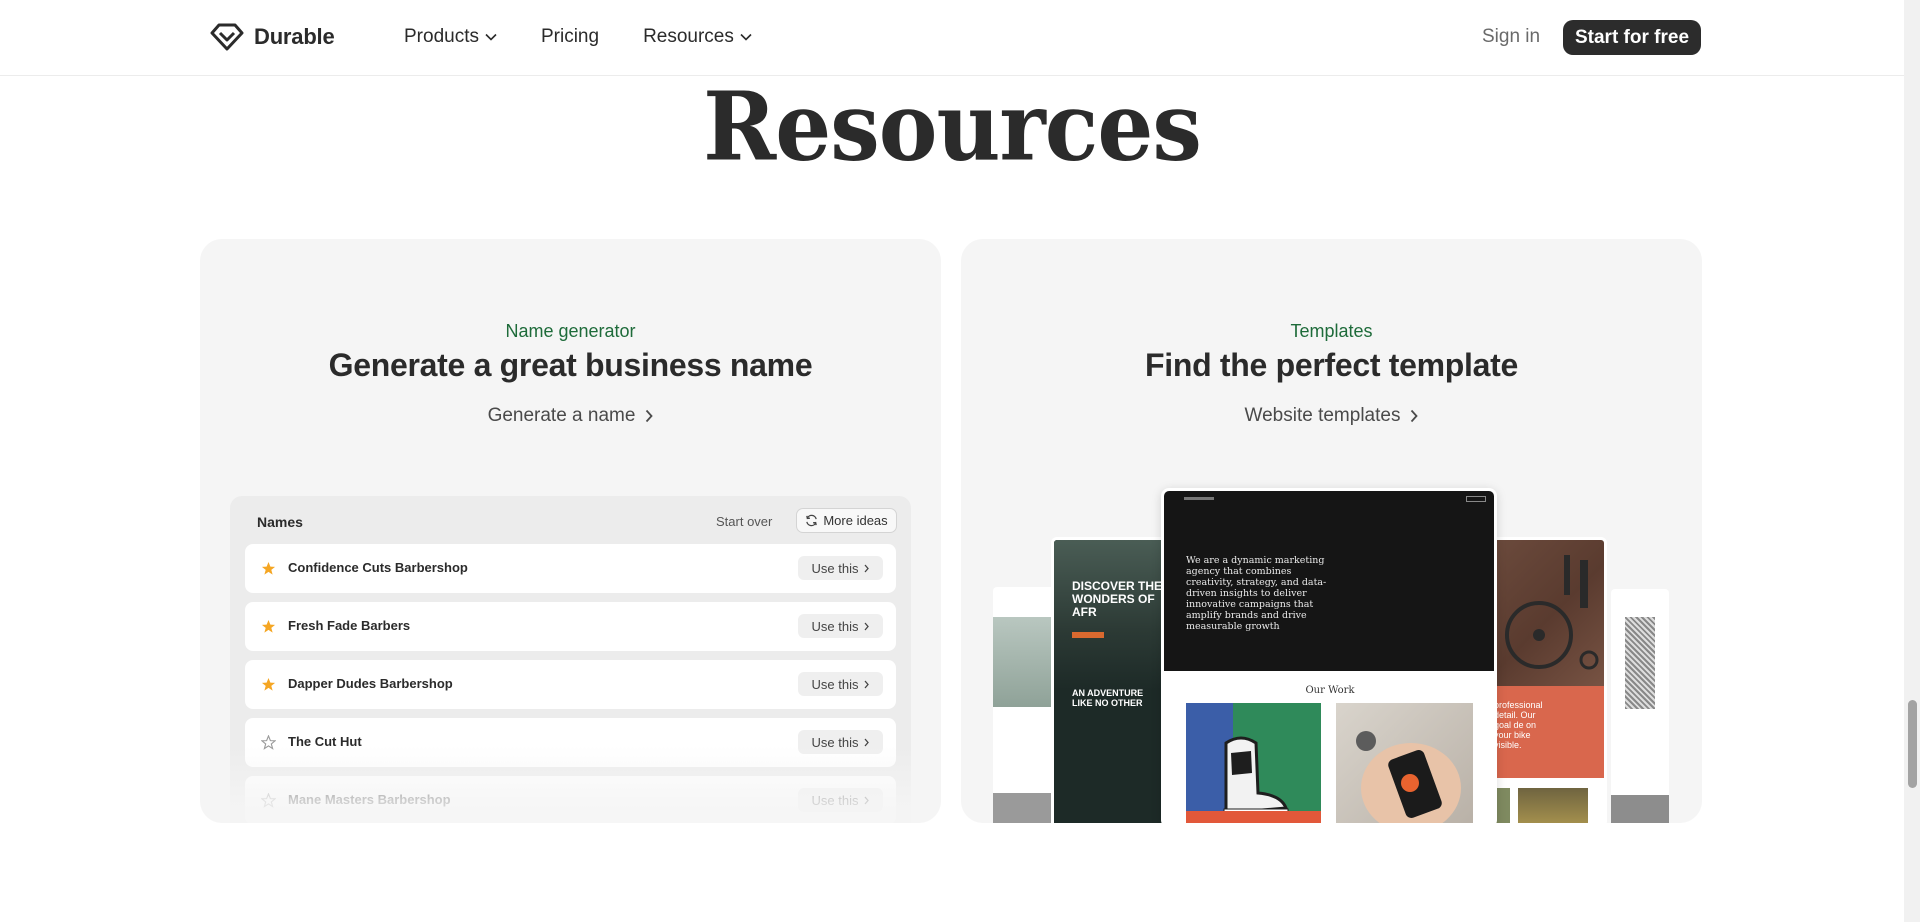  Describe the element at coordinates (1640, 663) in the screenshot. I see `template-image` at that location.